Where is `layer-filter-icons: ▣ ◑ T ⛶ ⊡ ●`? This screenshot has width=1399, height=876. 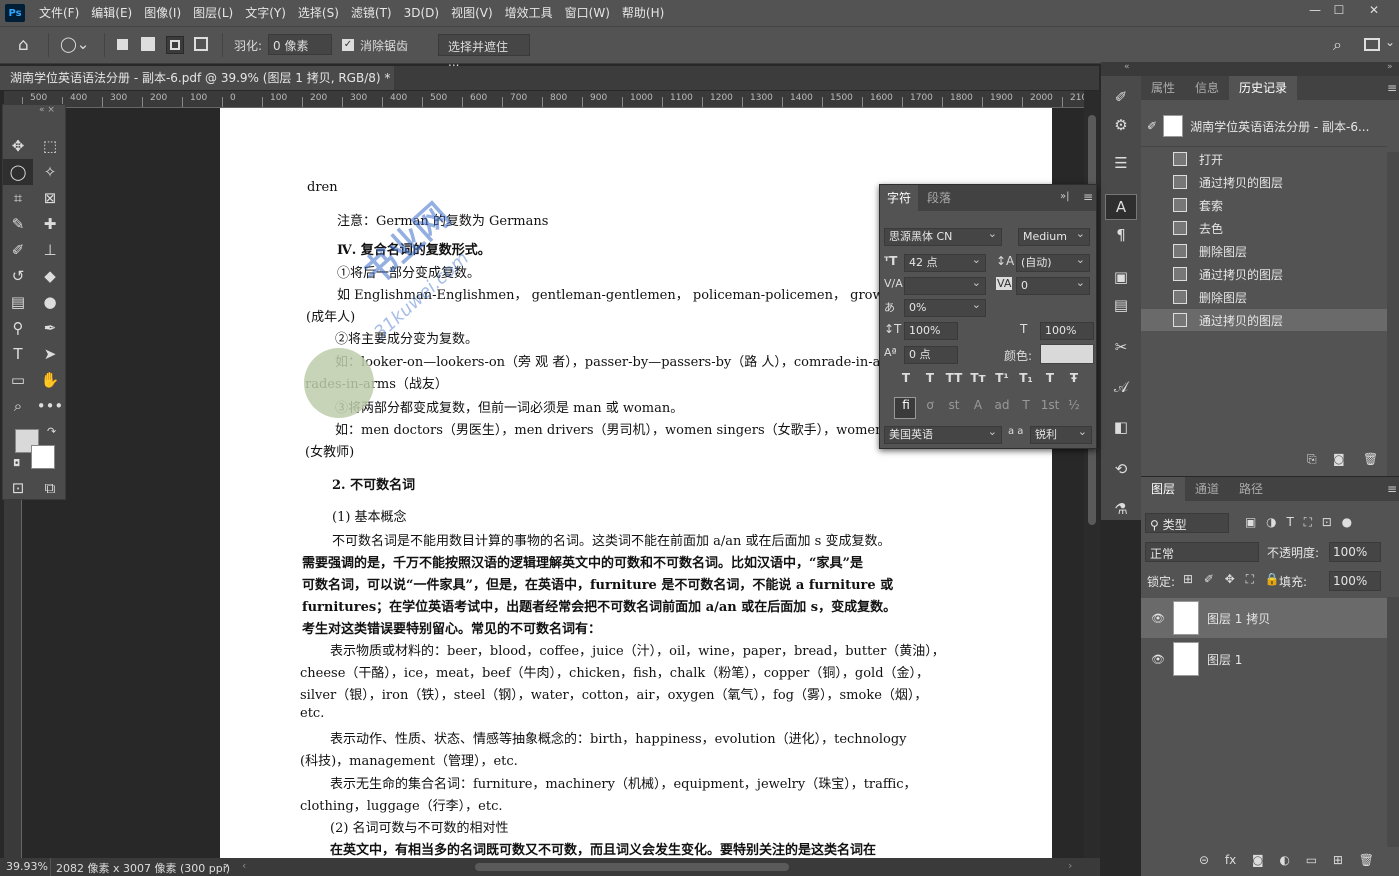 layer-filter-icons: ▣ ◑ T ⛶ ⊡ ● is located at coordinates (1298, 522).